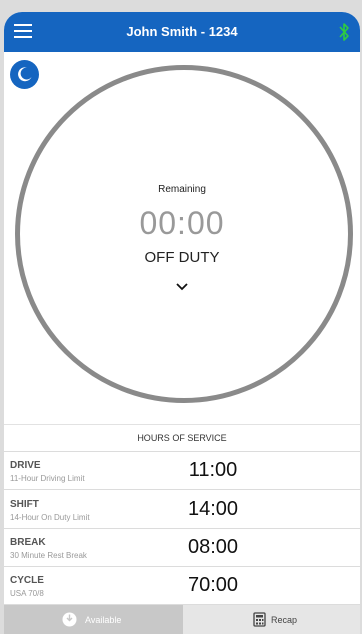 The width and height of the screenshot is (362, 634). Describe the element at coordinates (182, 586) in the screenshot. I see `hos-row-cycle: CYCLE USA 70/8 70:00` at that location.